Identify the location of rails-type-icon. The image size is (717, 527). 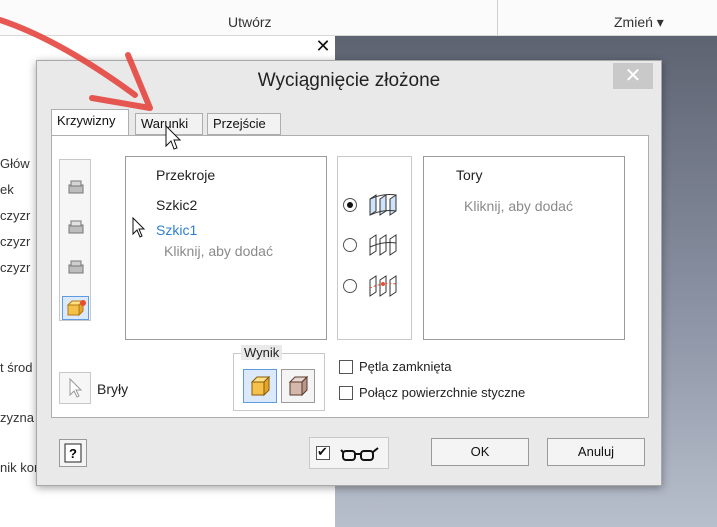
(383, 205).